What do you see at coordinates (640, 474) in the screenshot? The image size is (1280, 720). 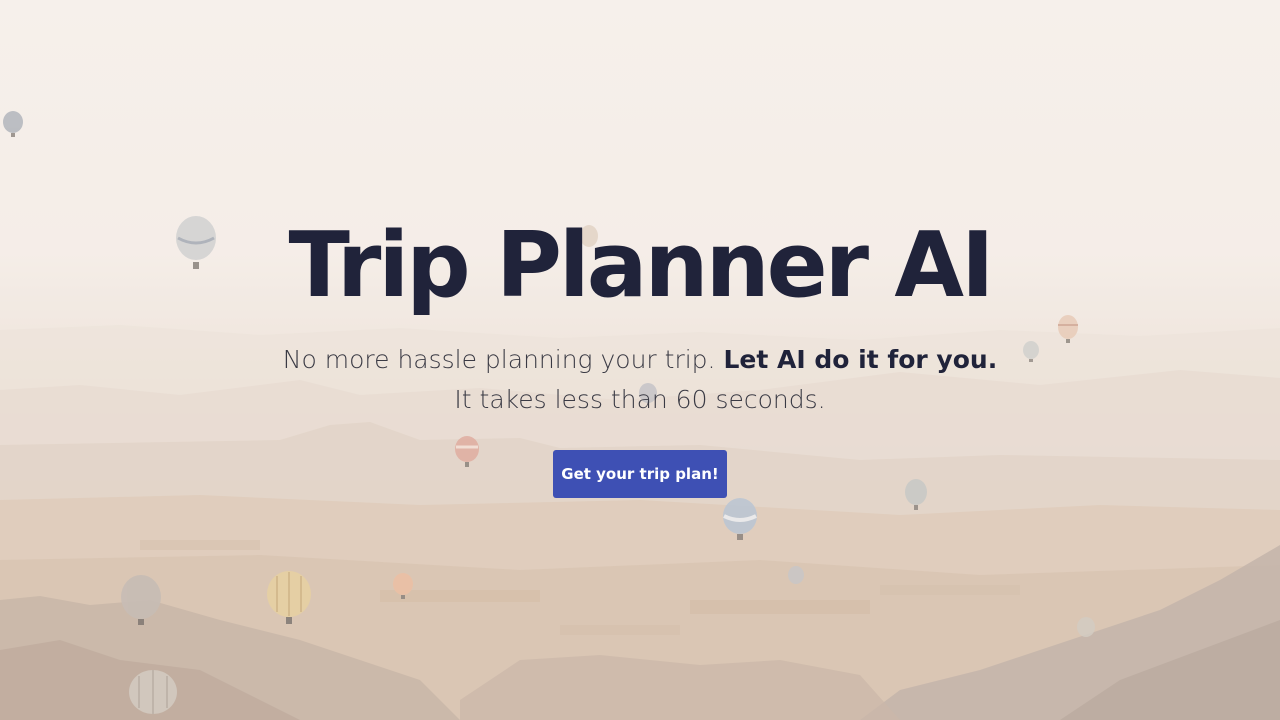 I see `get-trip-plan-button: Get your trip plan!` at bounding box center [640, 474].